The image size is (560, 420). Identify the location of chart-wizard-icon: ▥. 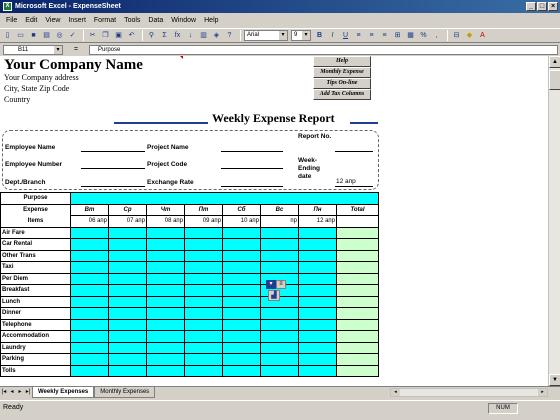
(203, 35).